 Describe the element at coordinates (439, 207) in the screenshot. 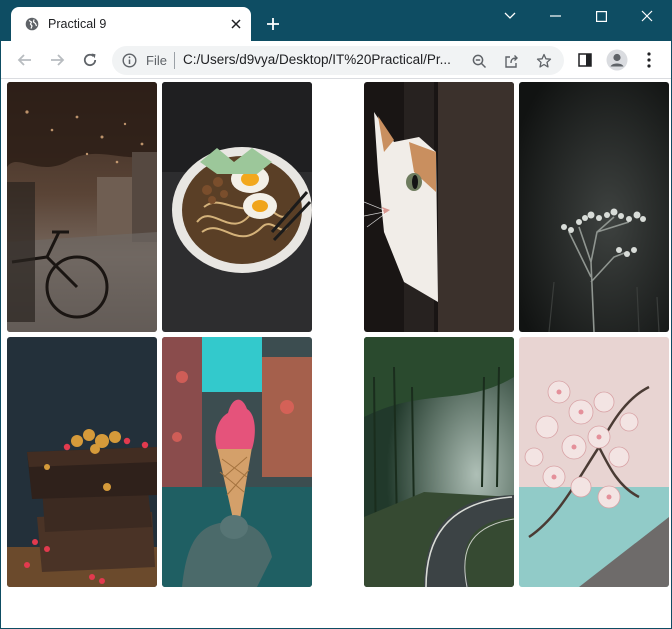

I see `gallery-photo-cat-peeking` at that location.